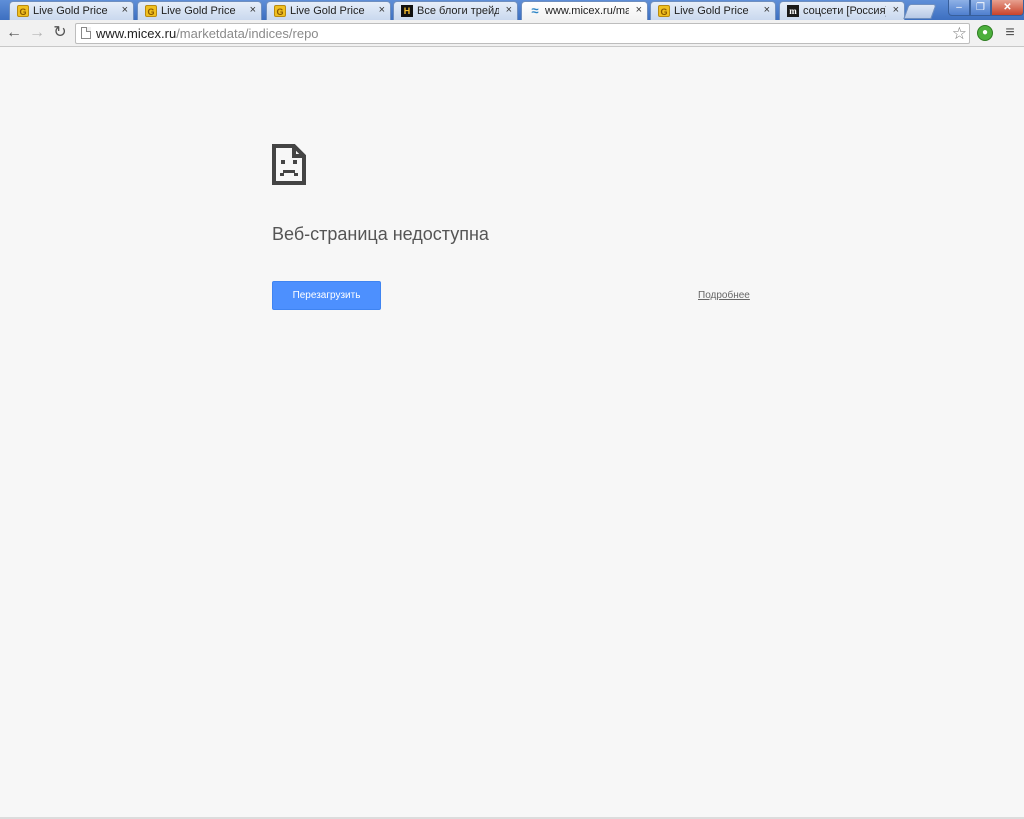 The width and height of the screenshot is (1024, 819). What do you see at coordinates (724, 295) in the screenshot?
I see `details-link: Подробнее` at bounding box center [724, 295].